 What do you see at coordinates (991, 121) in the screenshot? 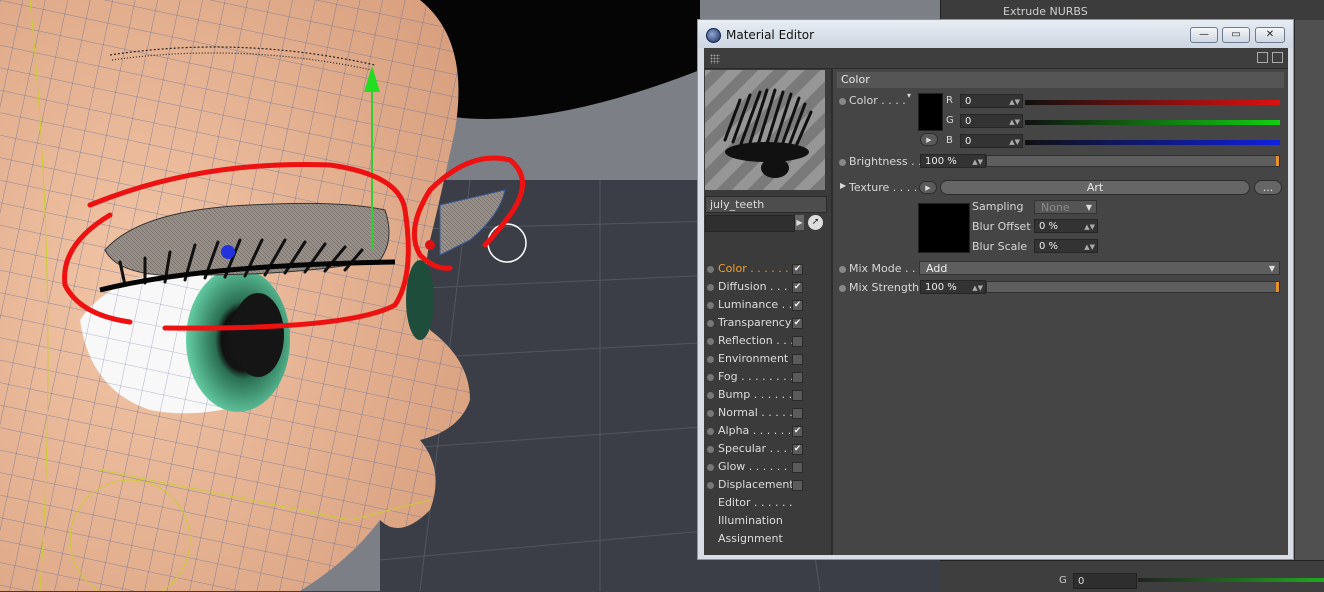
I see `g-field: 0 ▲▼` at bounding box center [991, 121].